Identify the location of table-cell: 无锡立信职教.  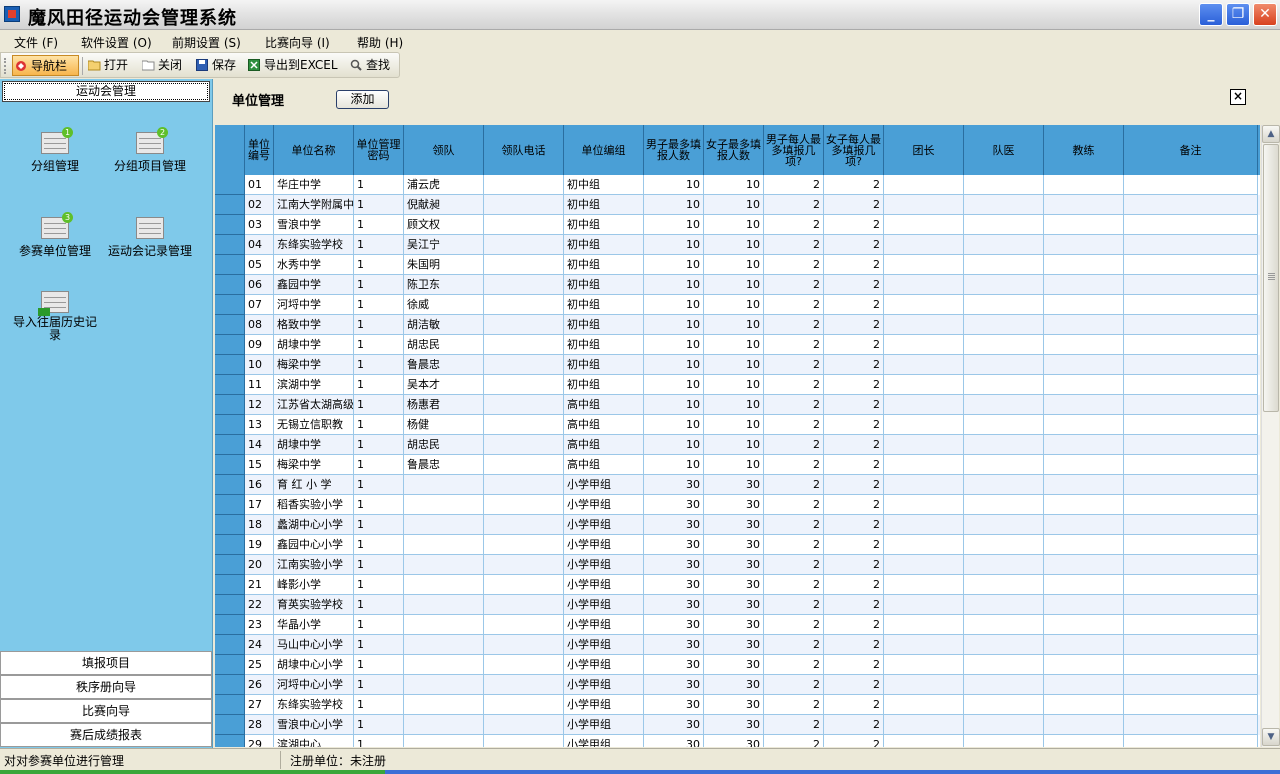
(314, 425).